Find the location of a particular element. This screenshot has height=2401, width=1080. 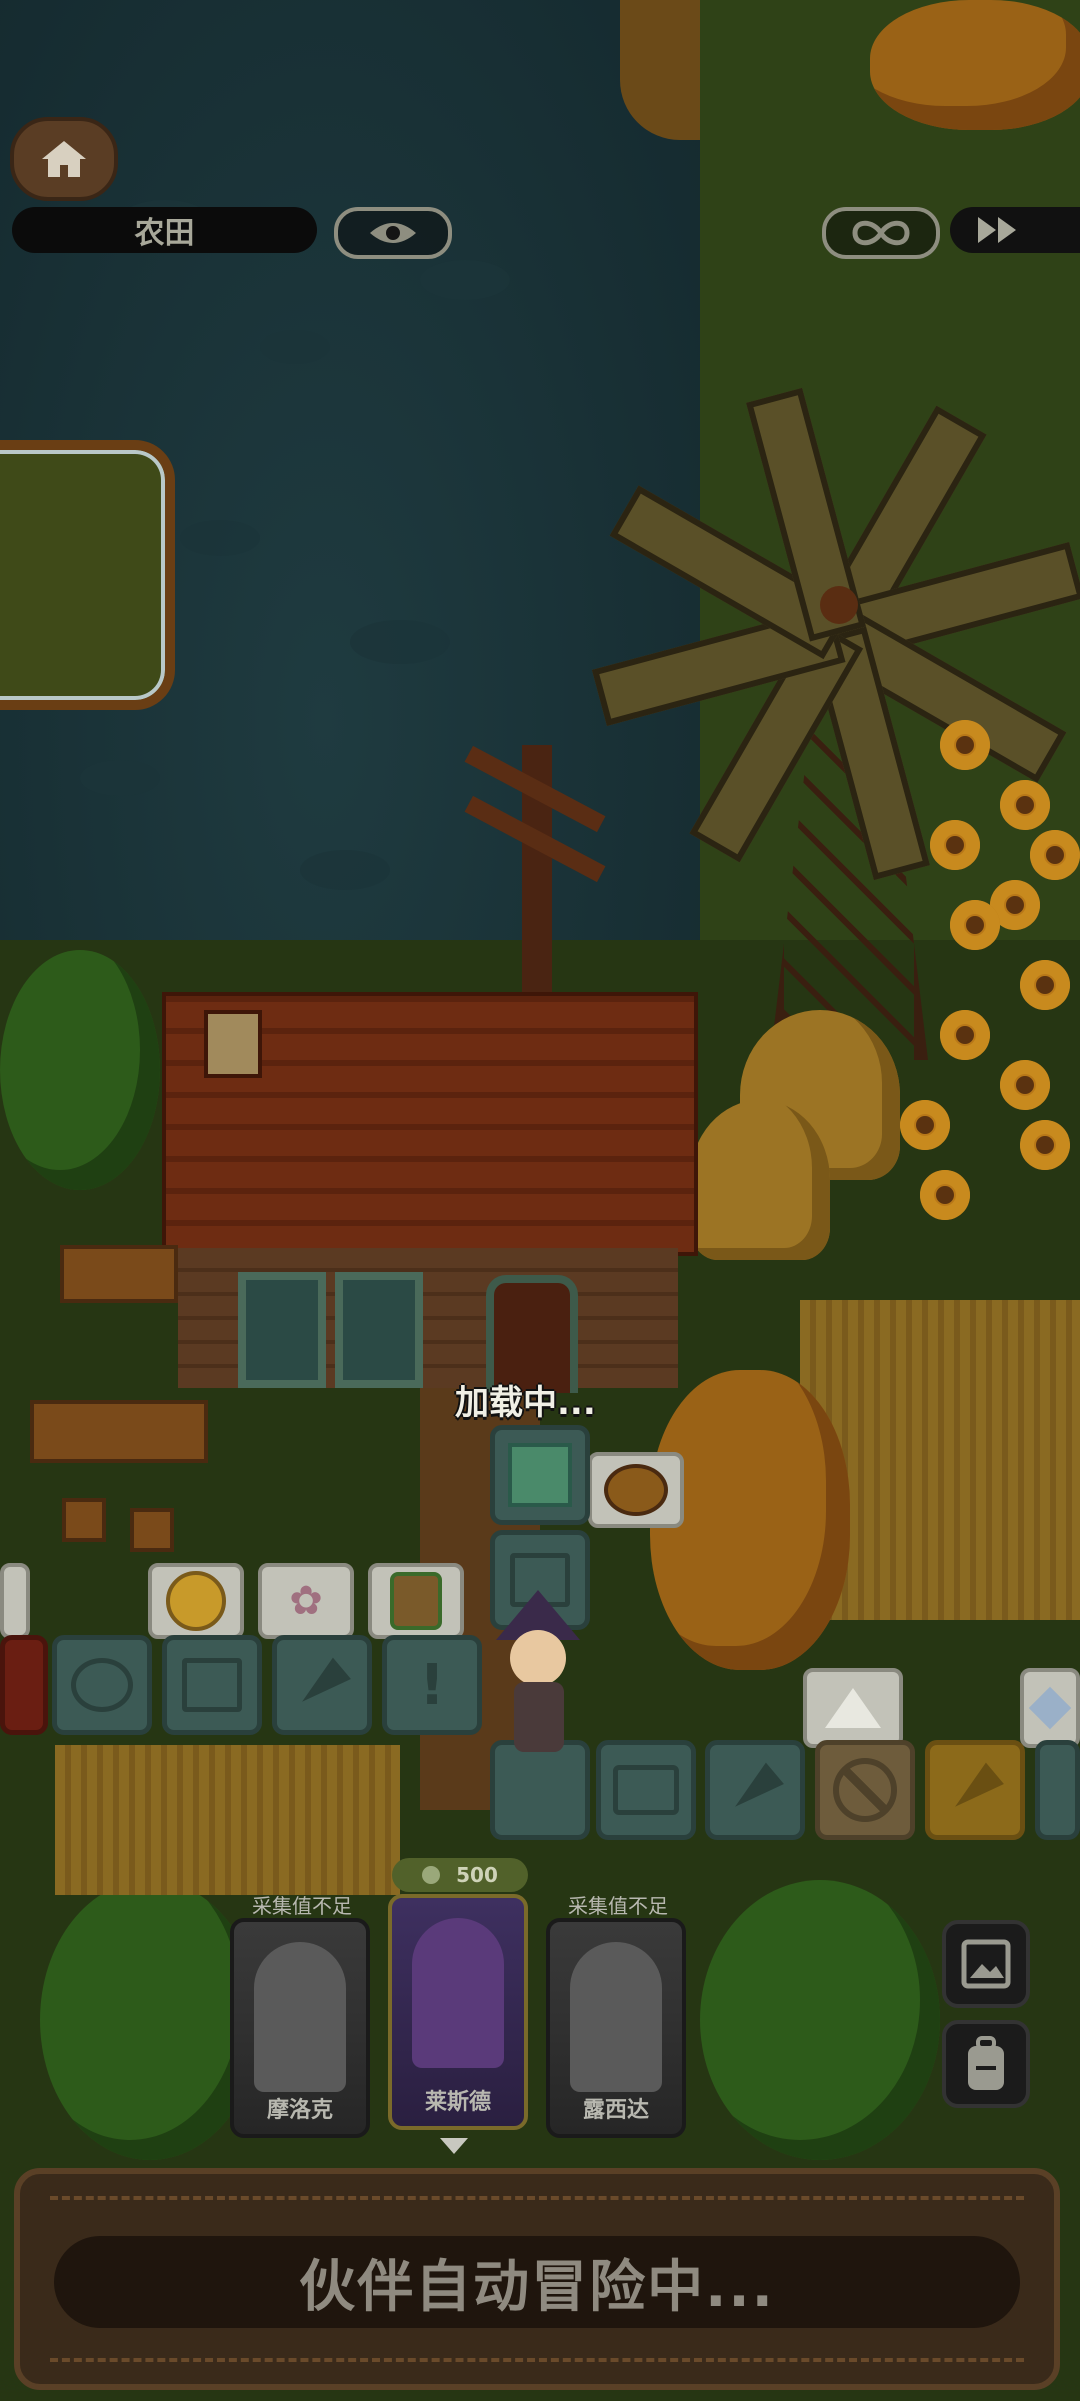

location-label: 农田 is located at coordinates (164, 230).